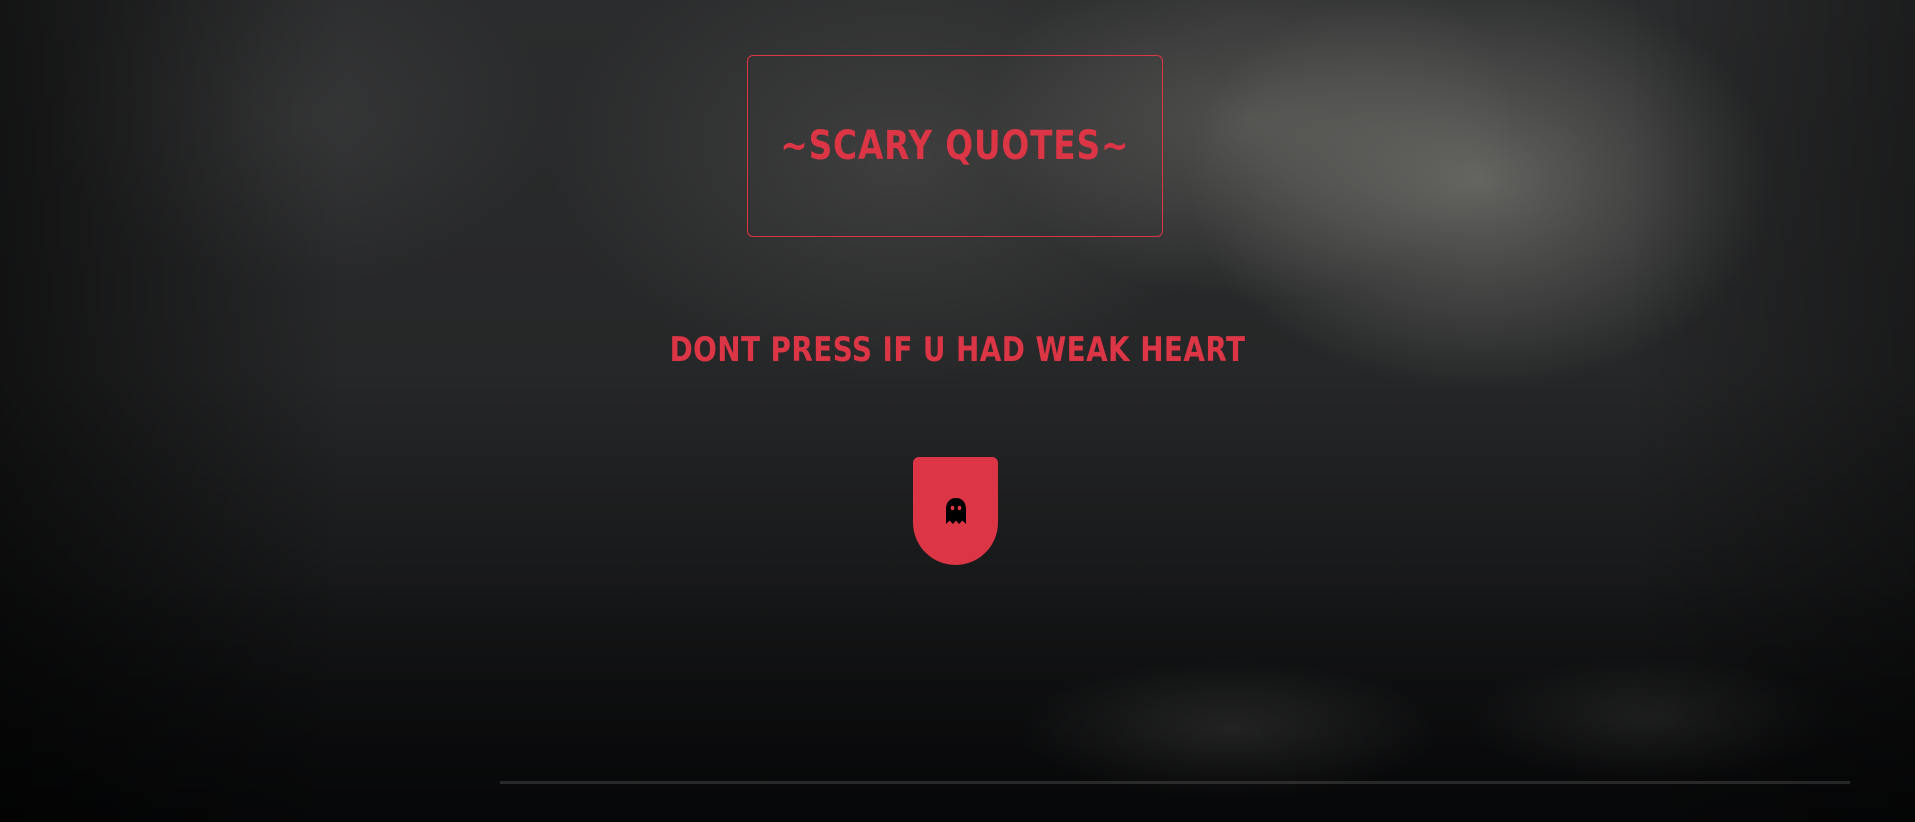 Image resolution: width=1915 pixels, height=822 pixels. Describe the element at coordinates (957, 350) in the screenshot. I see `warning-text: DONT PRESS IF U HAD WEAK HEART` at that location.